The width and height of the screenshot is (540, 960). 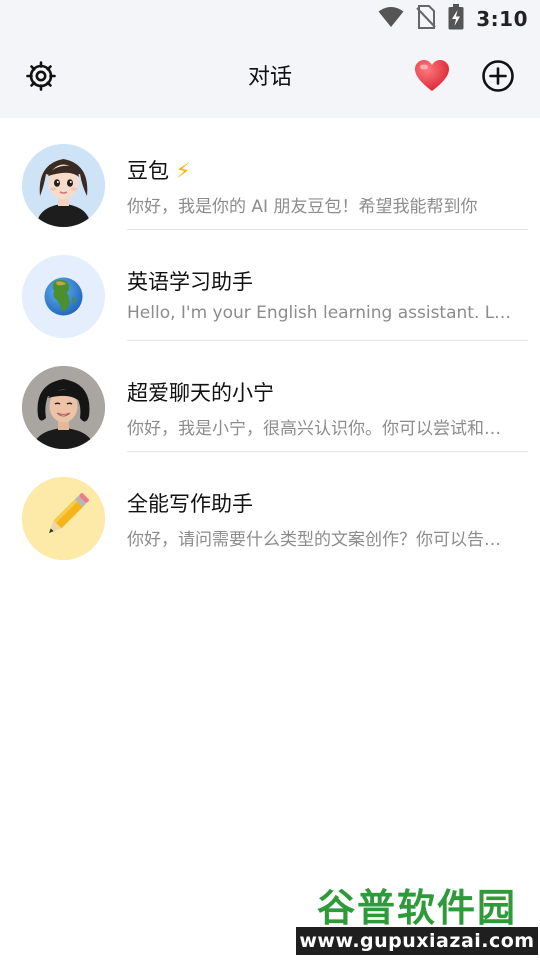 What do you see at coordinates (456, 19) in the screenshot?
I see `battery-charging-icon` at bounding box center [456, 19].